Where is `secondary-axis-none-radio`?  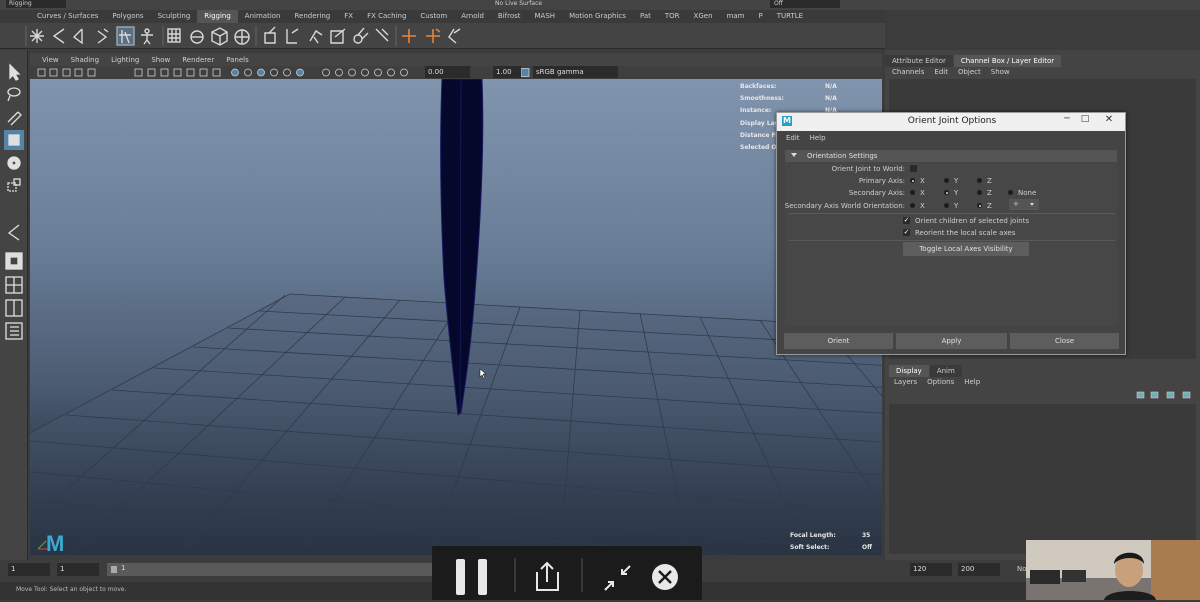 secondary-axis-none-radio is located at coordinates (1010, 192).